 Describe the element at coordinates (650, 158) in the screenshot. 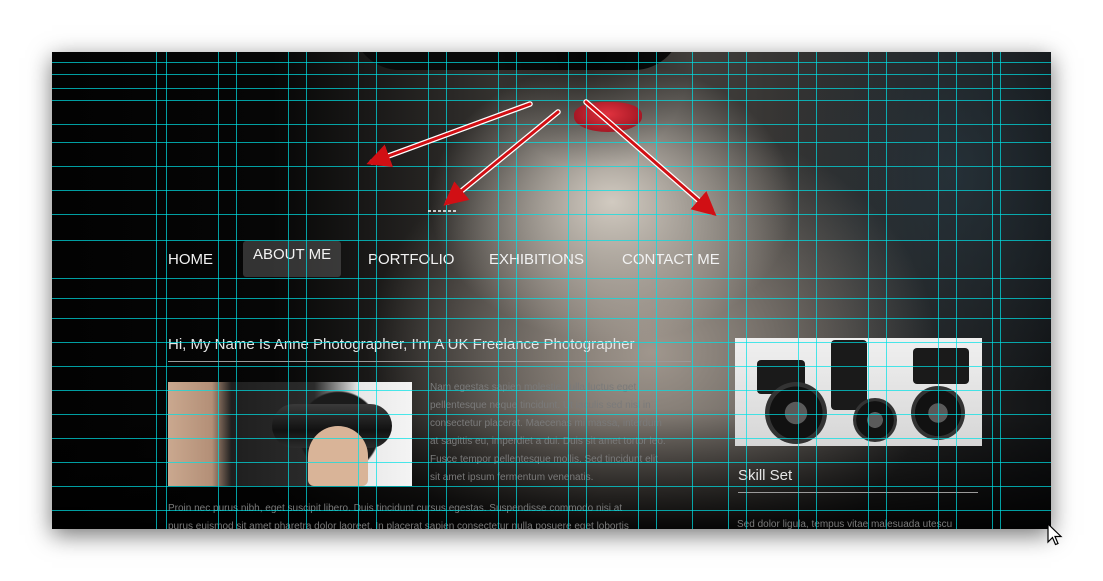

I see `red-arrow-right` at that location.